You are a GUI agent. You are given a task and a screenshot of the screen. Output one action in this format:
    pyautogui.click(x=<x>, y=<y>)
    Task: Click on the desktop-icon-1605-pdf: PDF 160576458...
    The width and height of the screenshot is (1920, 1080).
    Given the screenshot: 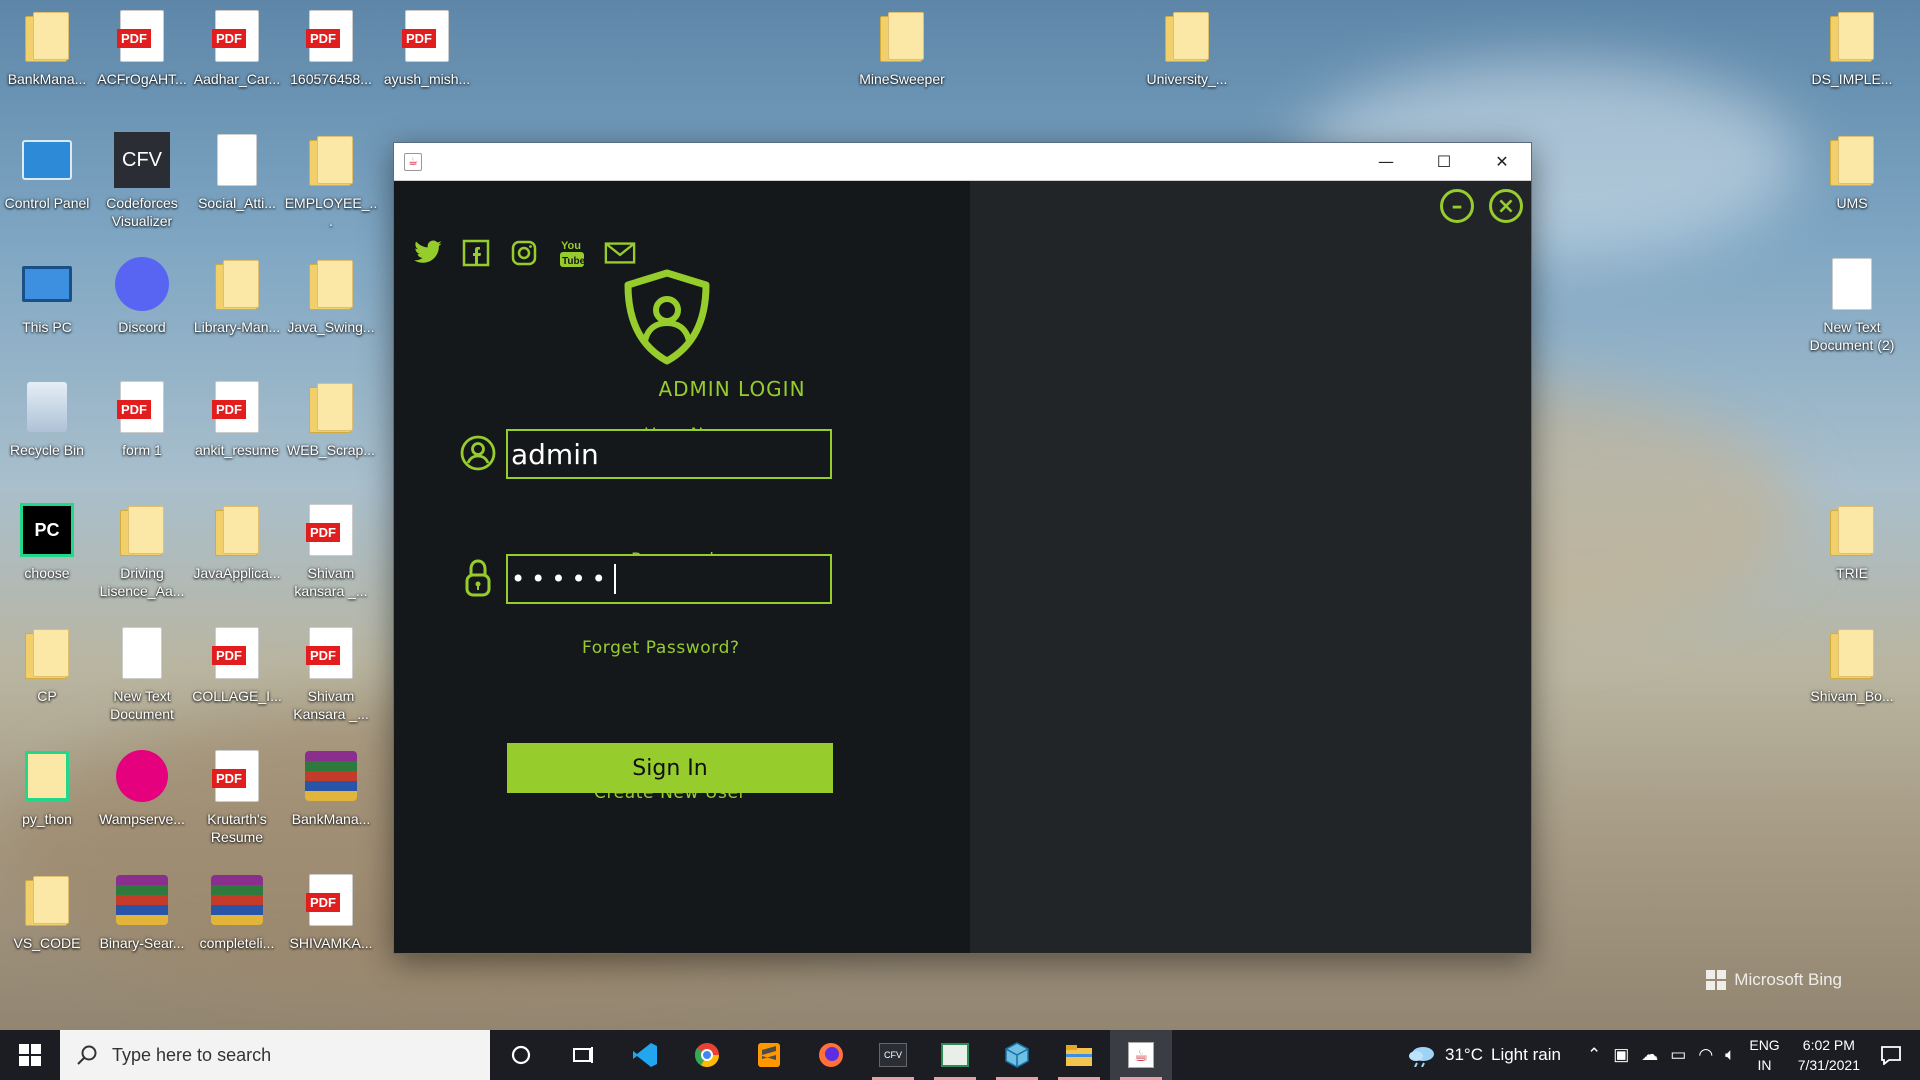 What is the action you would take?
    pyautogui.click(x=331, y=48)
    